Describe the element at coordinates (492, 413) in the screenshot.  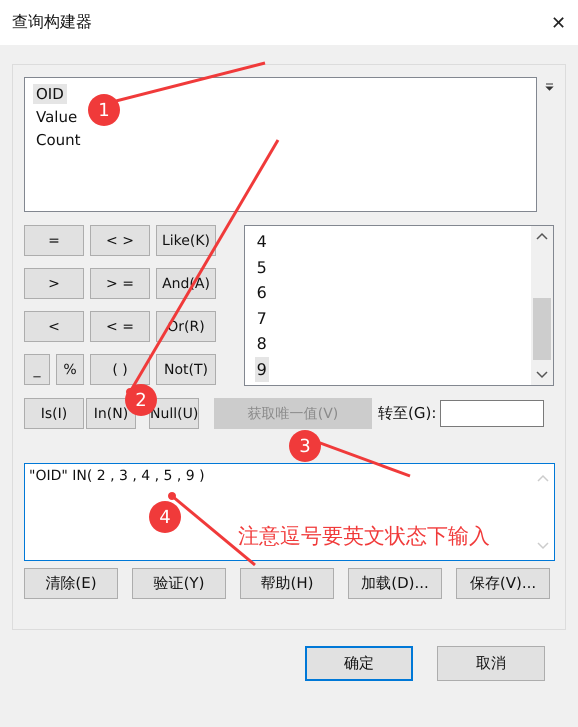
I see `goto-input-field` at that location.